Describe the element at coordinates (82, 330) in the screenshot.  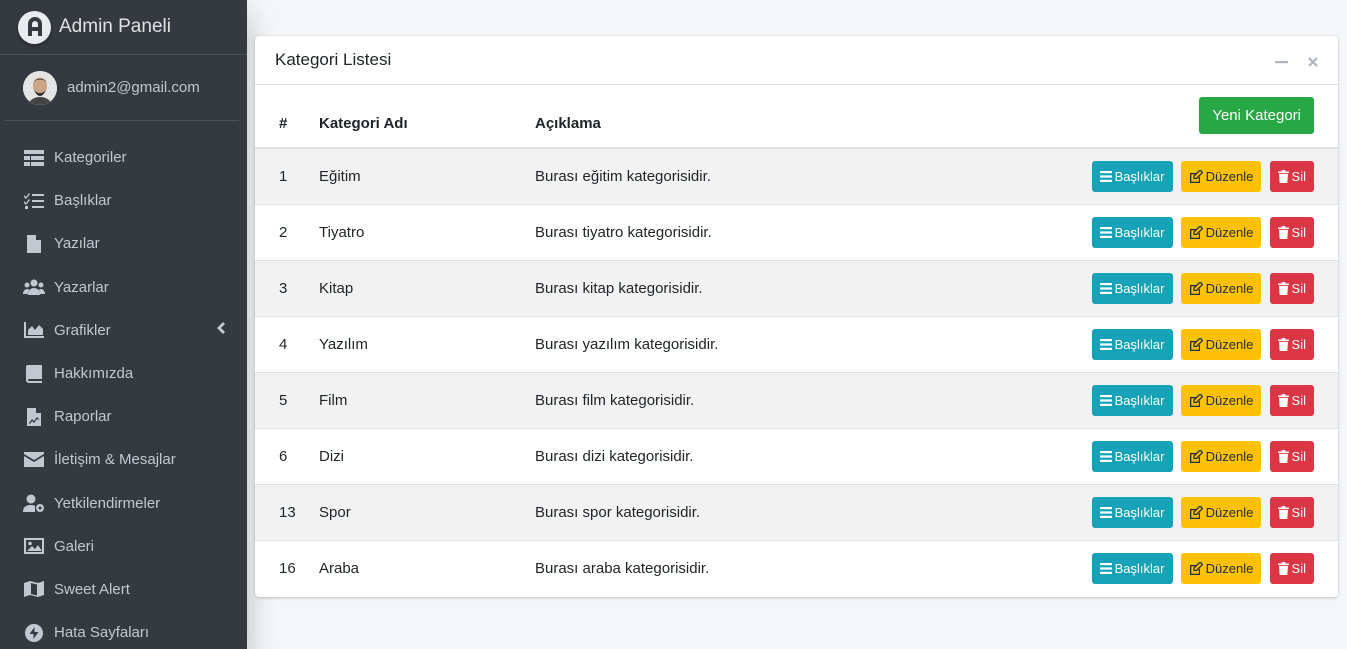
I see `sidebar-item-label: Grafikler` at that location.